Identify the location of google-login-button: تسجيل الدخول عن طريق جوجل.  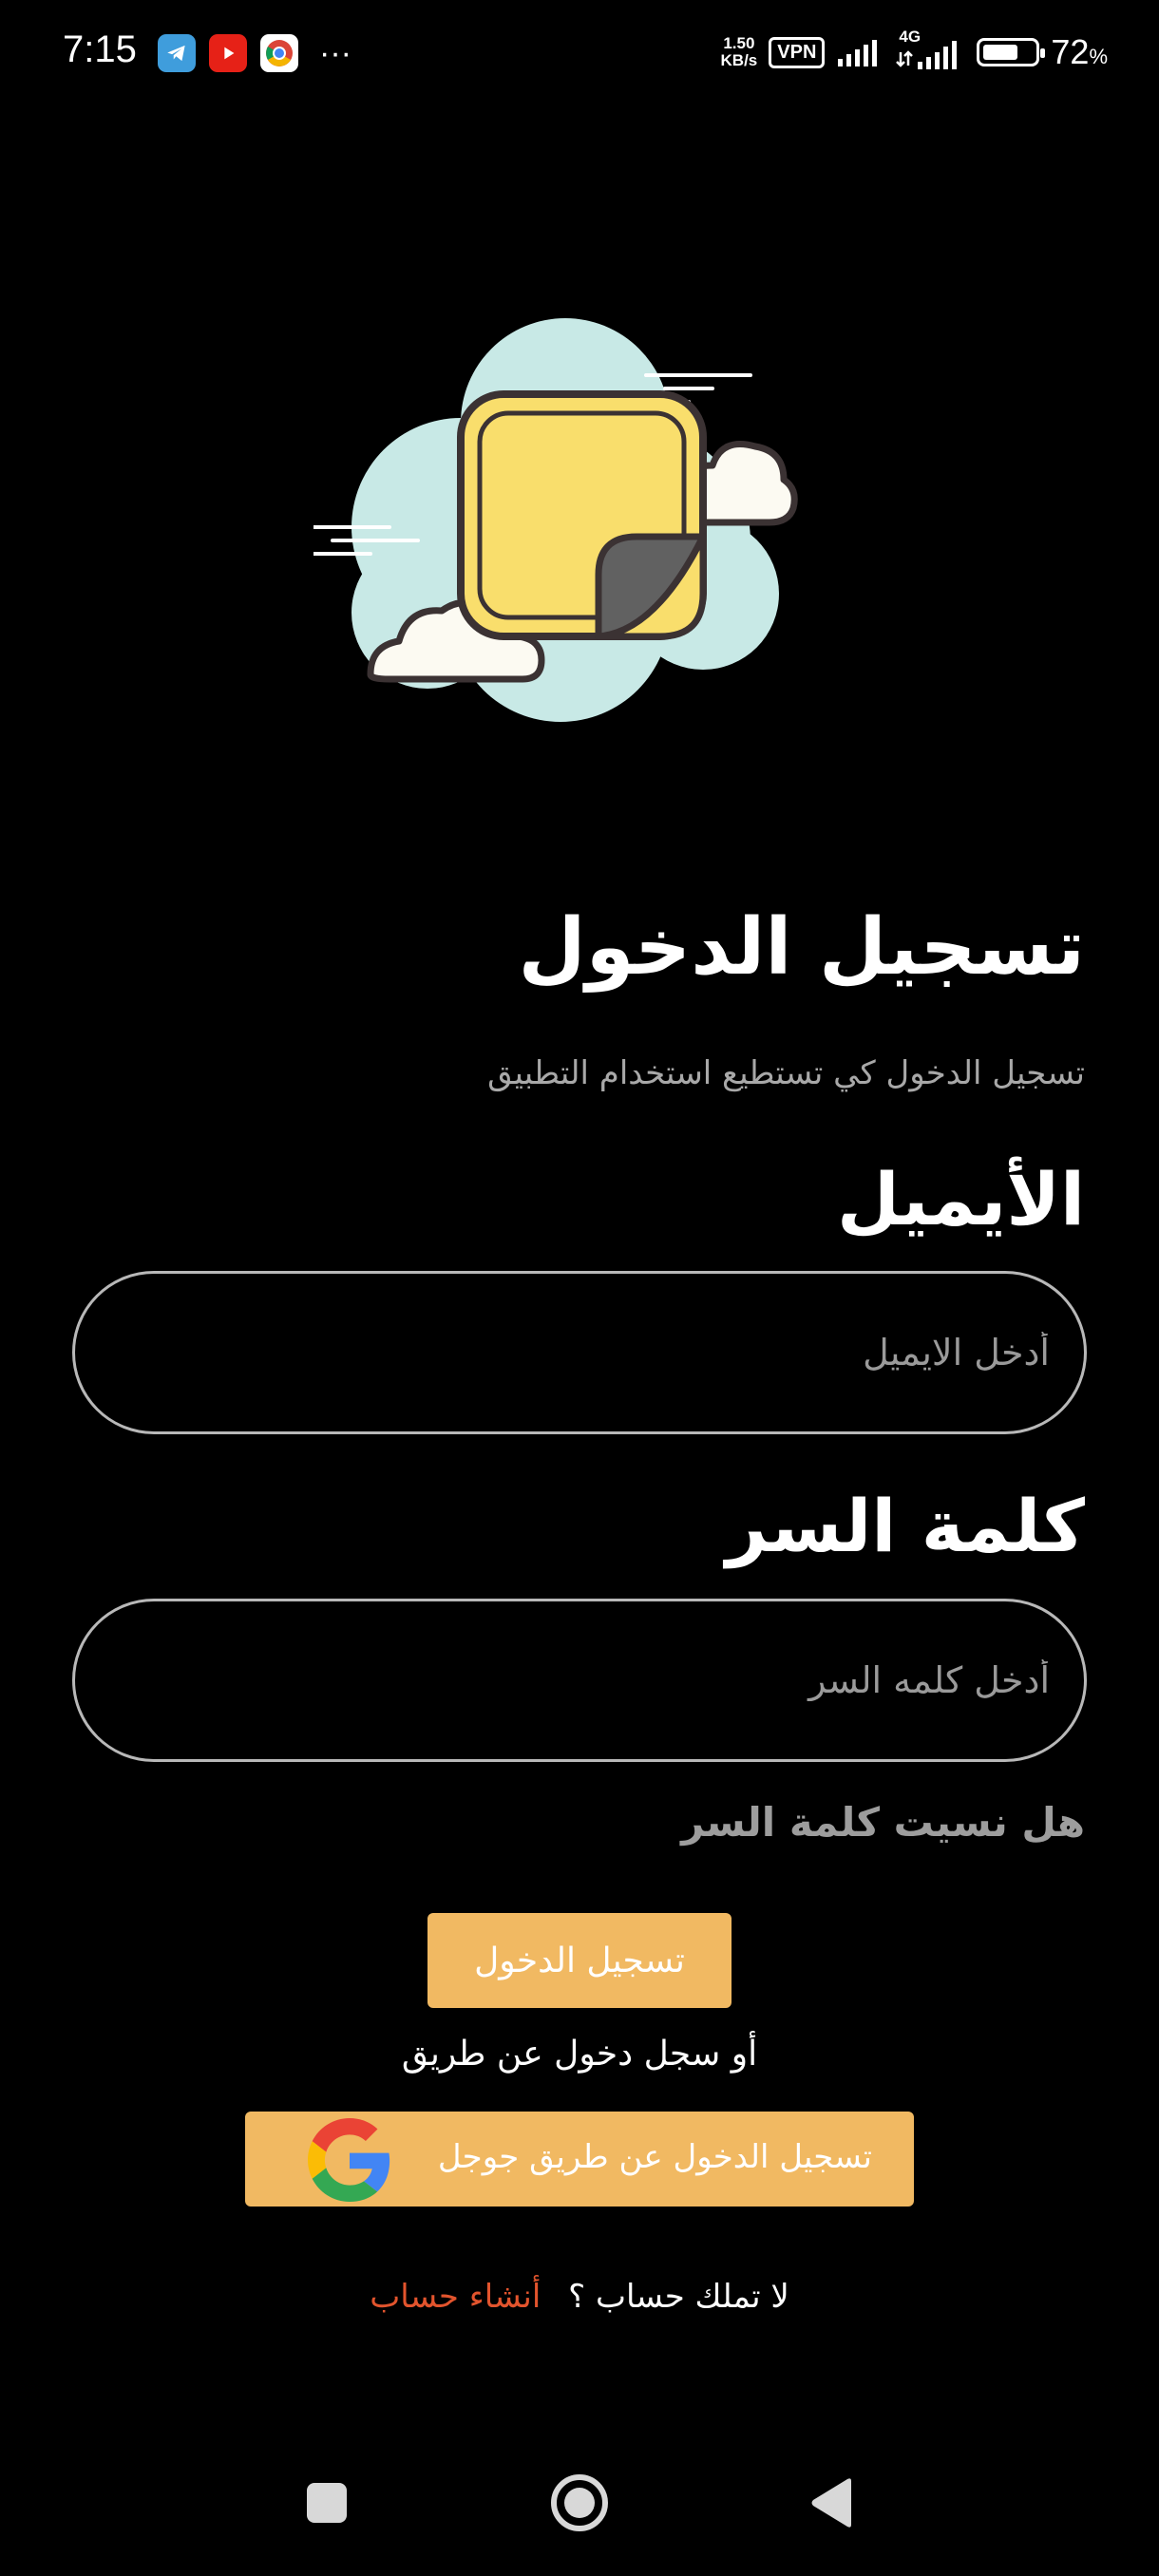
(579, 2159).